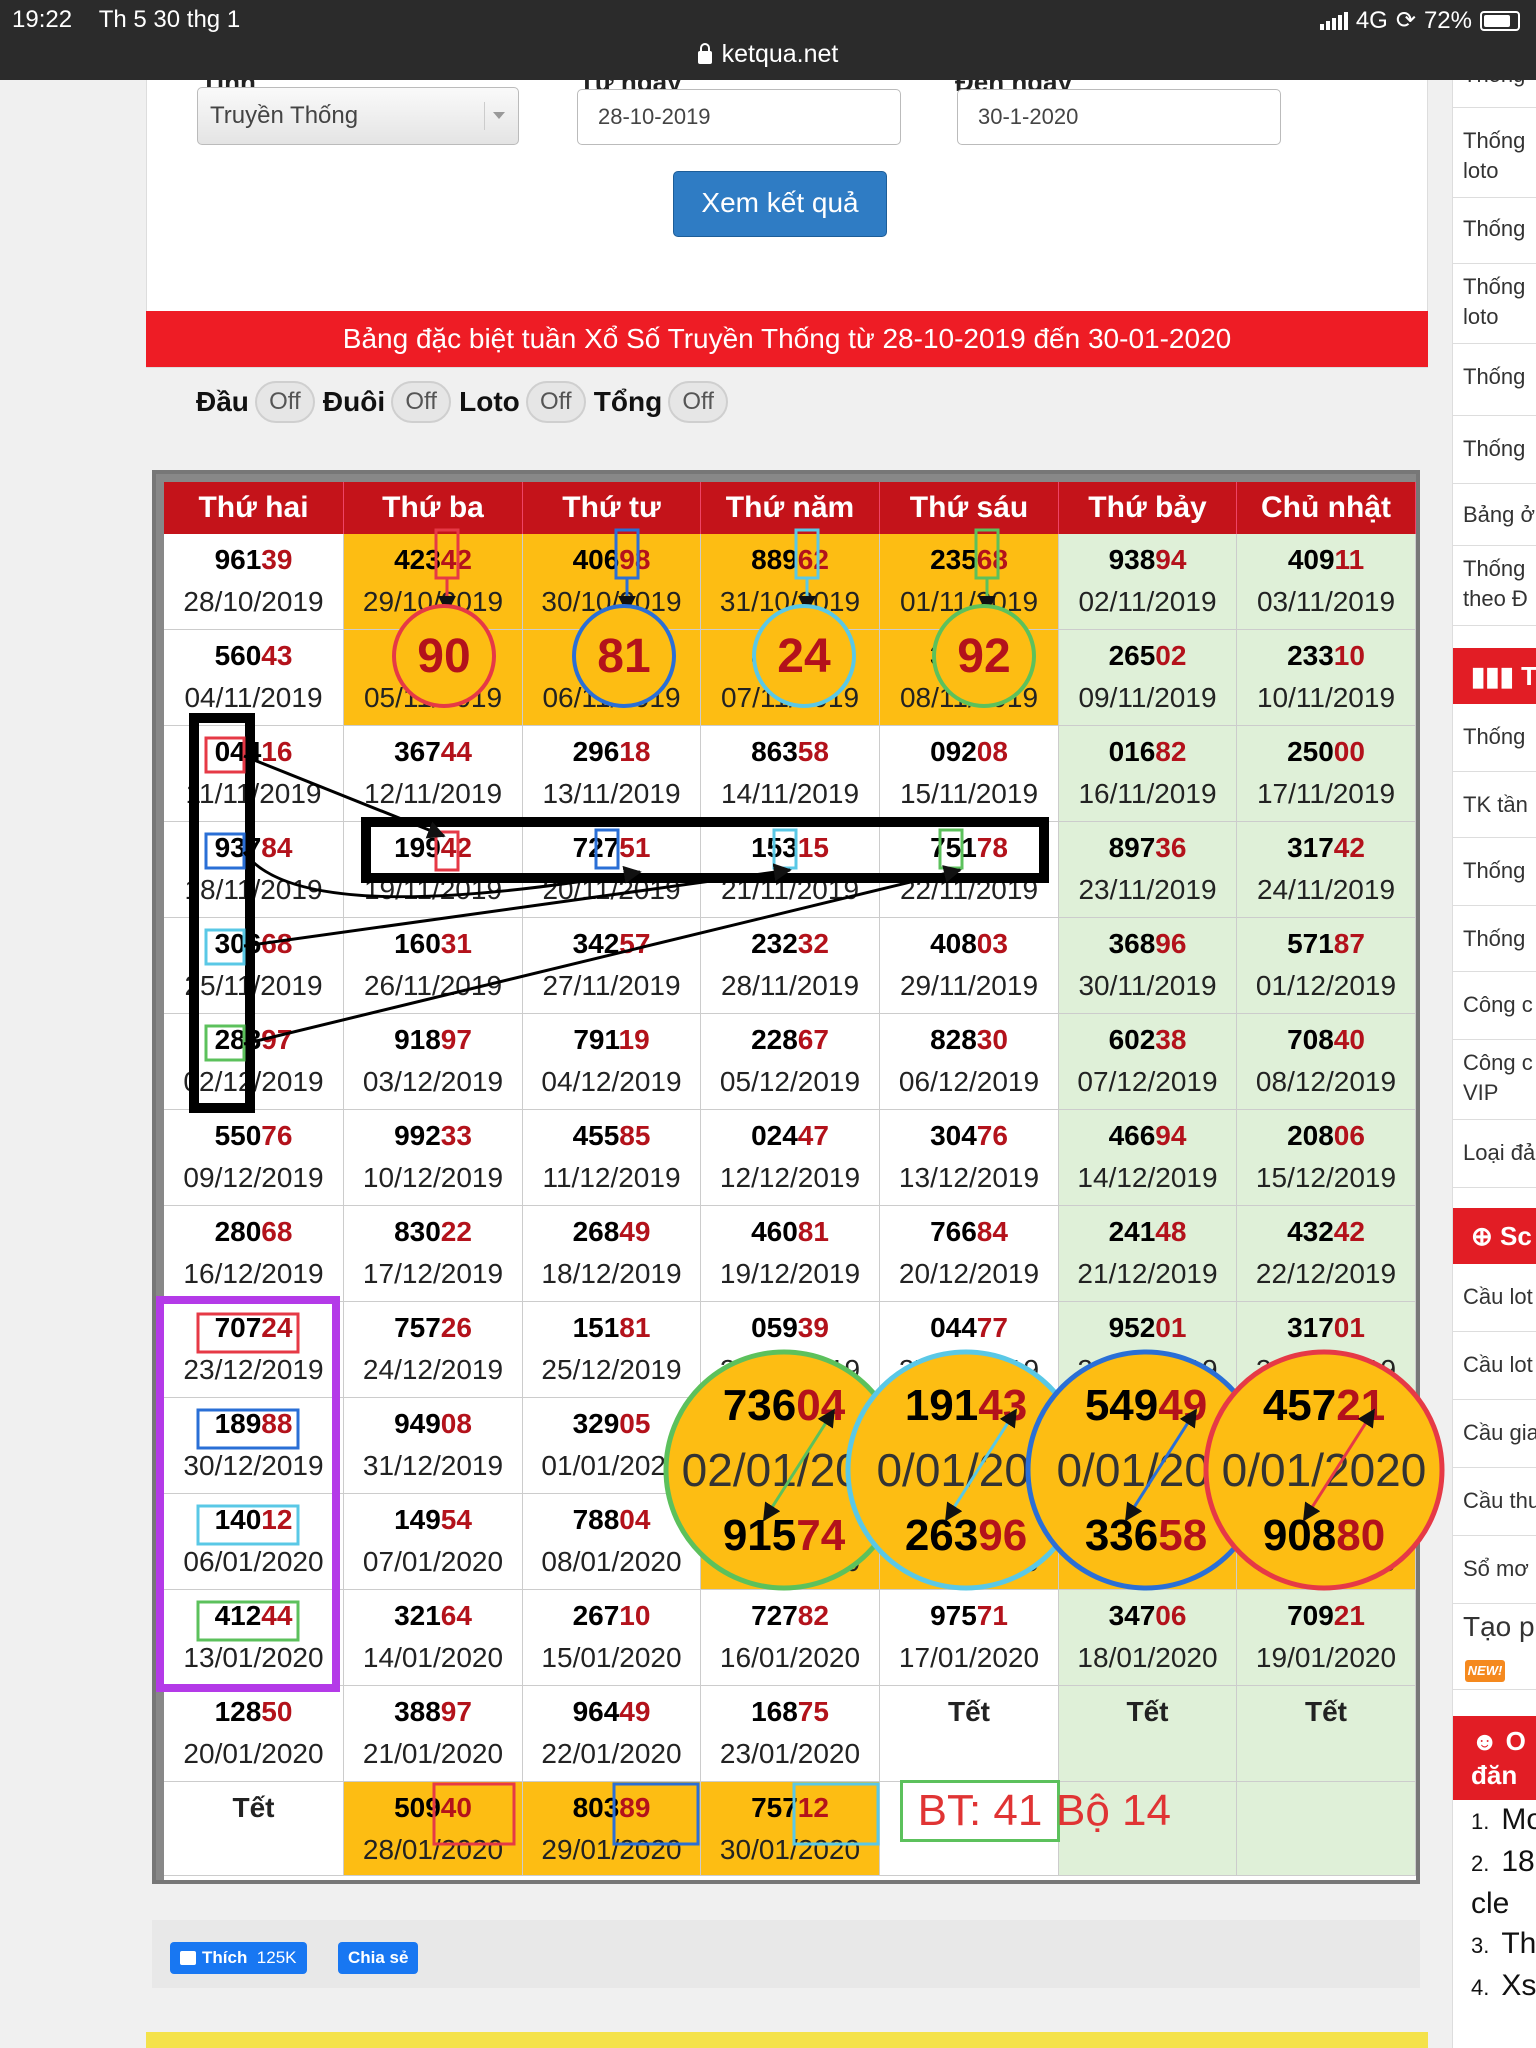  I want to click on result-head-digits: 708, so click(1310, 1039).